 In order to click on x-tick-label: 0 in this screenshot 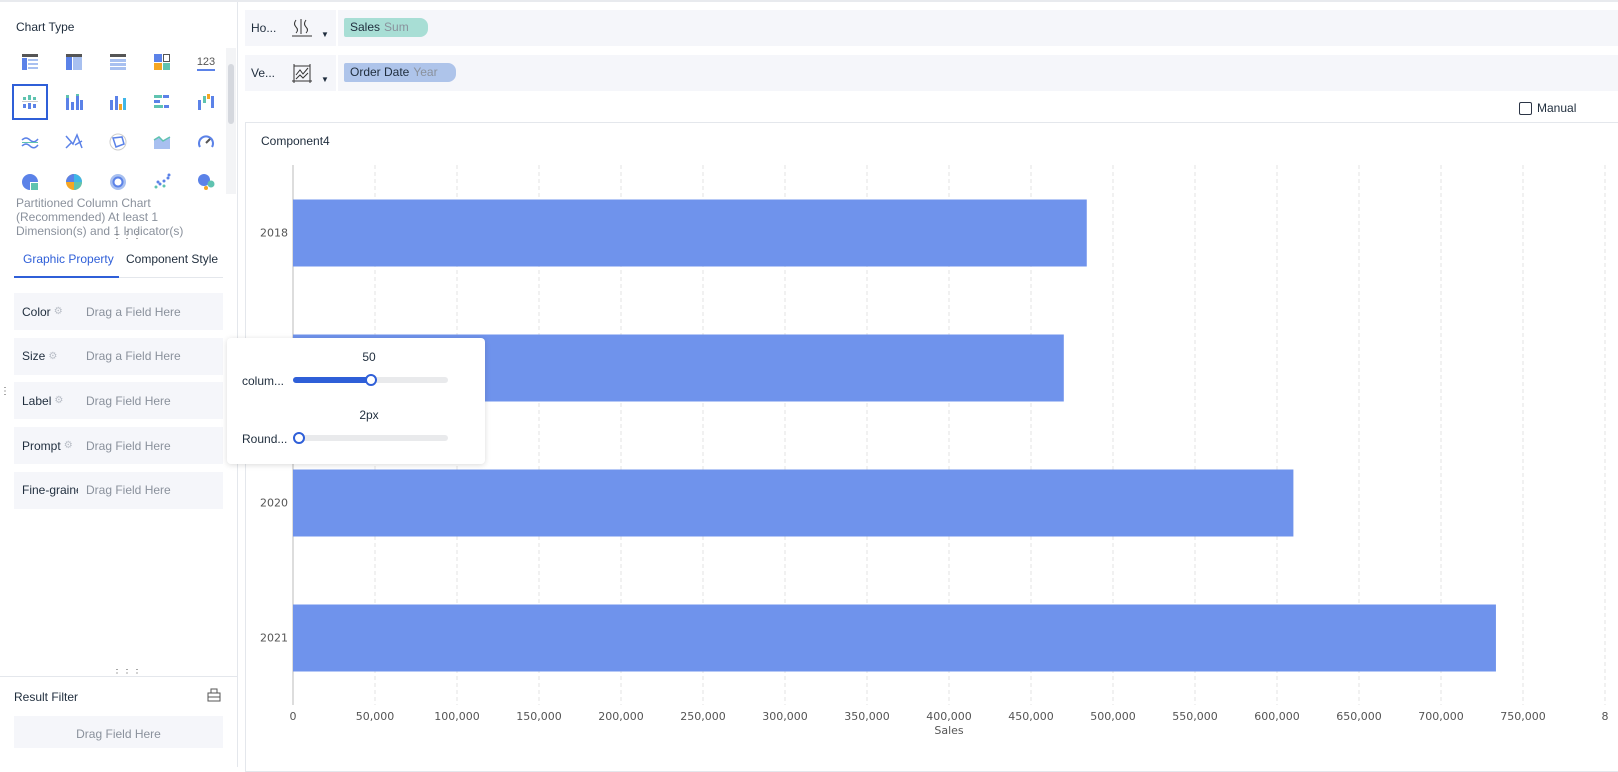, I will do `click(293, 716)`.